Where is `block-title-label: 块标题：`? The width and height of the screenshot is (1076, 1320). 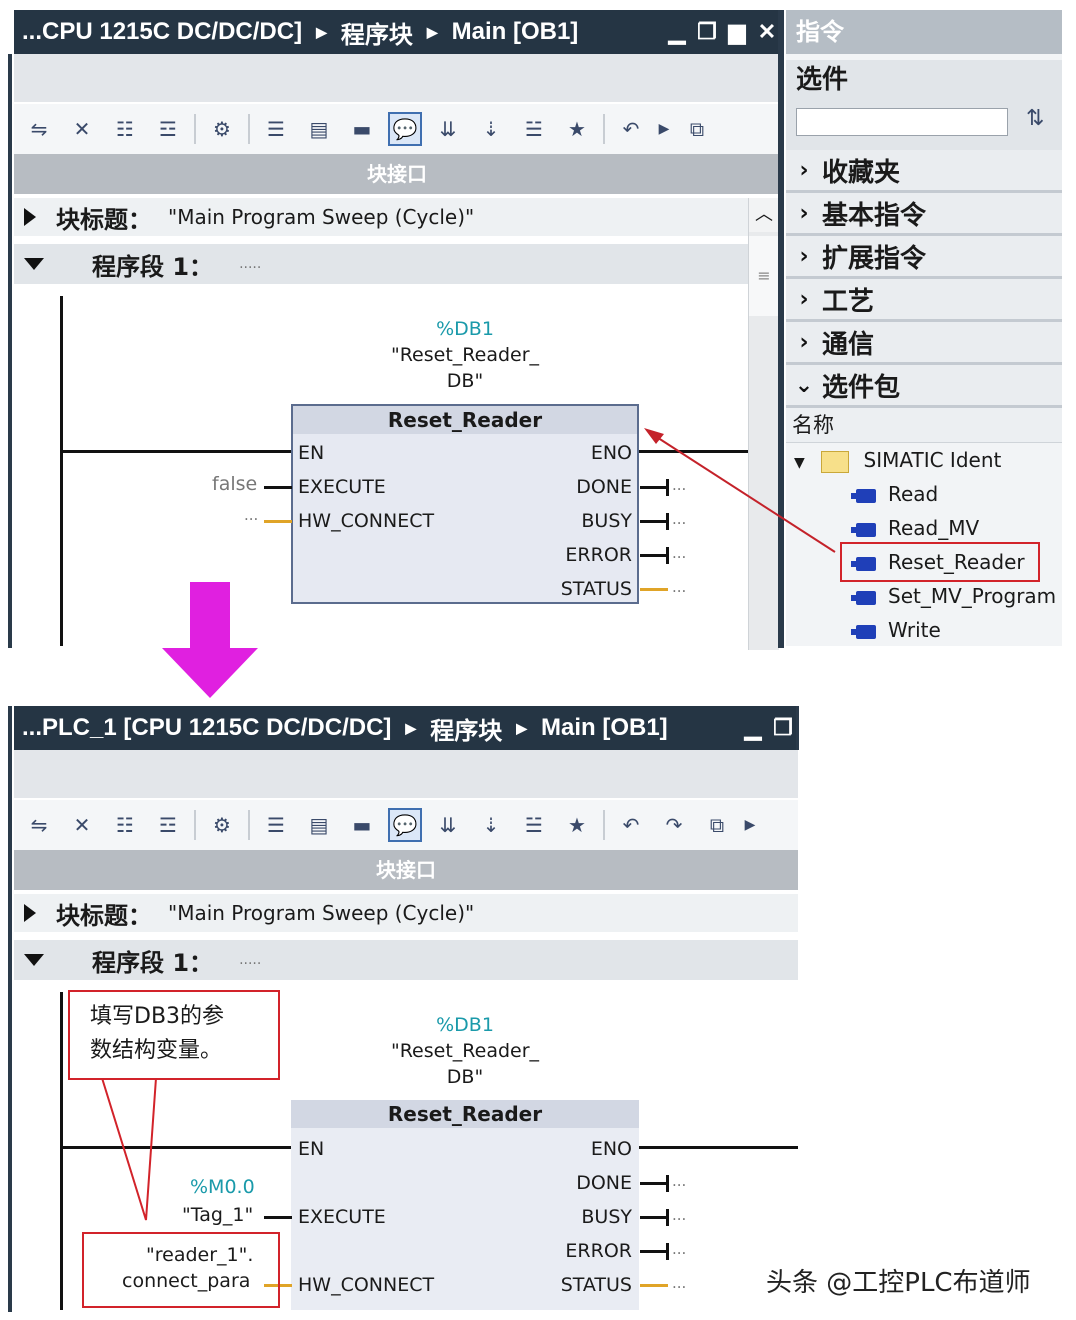 block-title-label: 块标题： is located at coordinates (104, 219).